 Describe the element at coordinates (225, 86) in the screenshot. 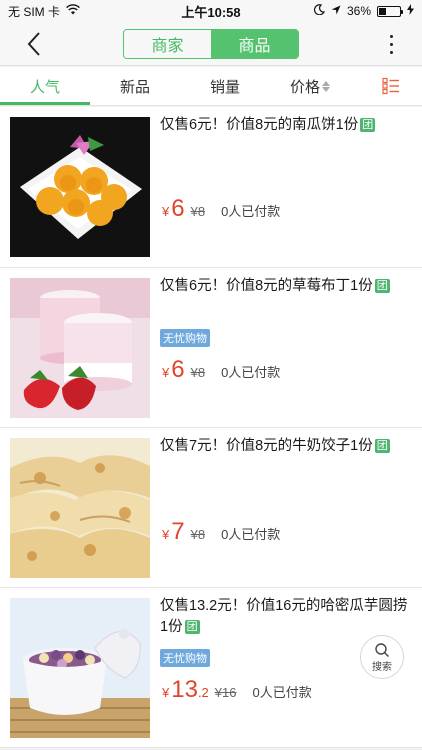

I see `tab-sales: 销量` at that location.